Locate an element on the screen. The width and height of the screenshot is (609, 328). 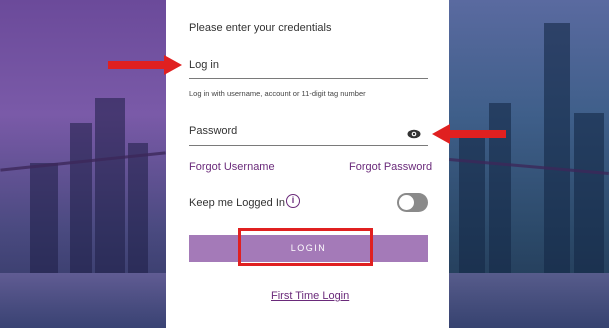
form-heading: Please enter your credentials is located at coordinates (260, 28).